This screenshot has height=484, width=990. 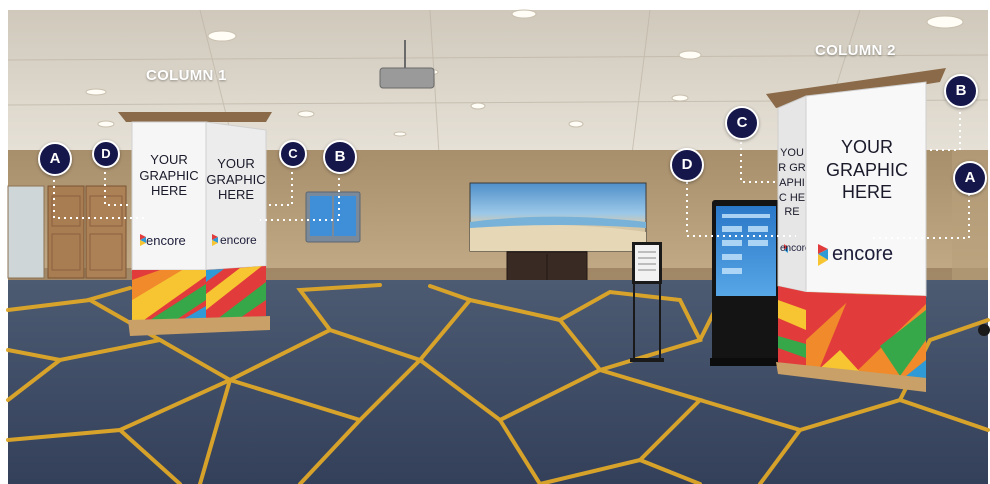 What do you see at coordinates (169, 175) in the screenshot?
I see `column-1-left-graphic-placeholder: YOUR GRAPHIC HERE` at bounding box center [169, 175].